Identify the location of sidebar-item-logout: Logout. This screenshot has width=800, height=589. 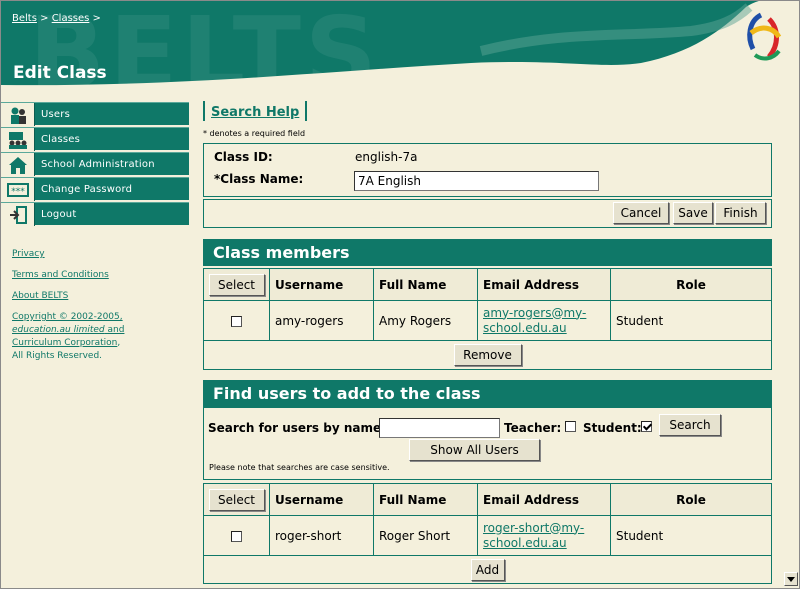
(95, 214).